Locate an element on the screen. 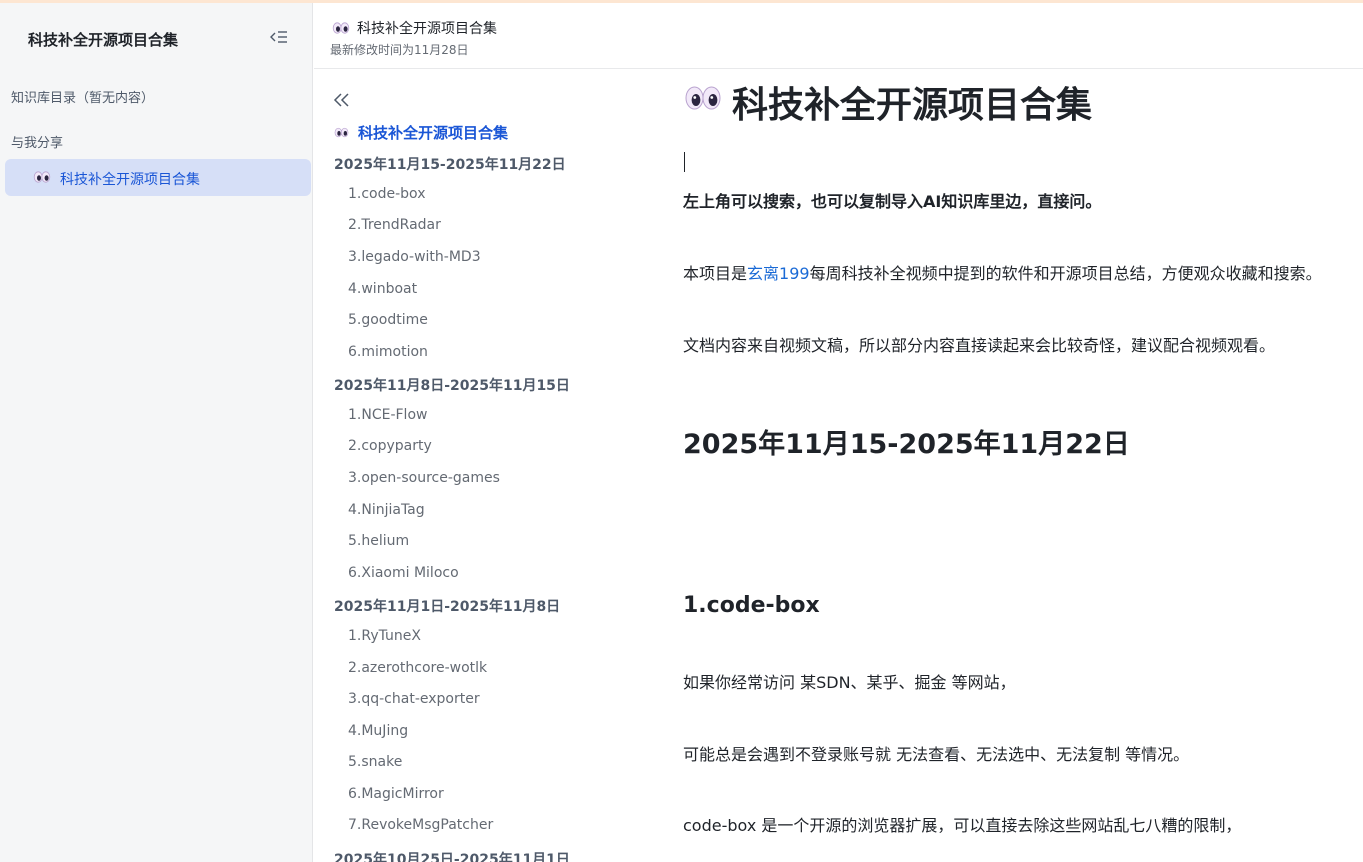 The image size is (1363, 862). sidebar-item-label: 科技补全开源项目合集 is located at coordinates (130, 180).